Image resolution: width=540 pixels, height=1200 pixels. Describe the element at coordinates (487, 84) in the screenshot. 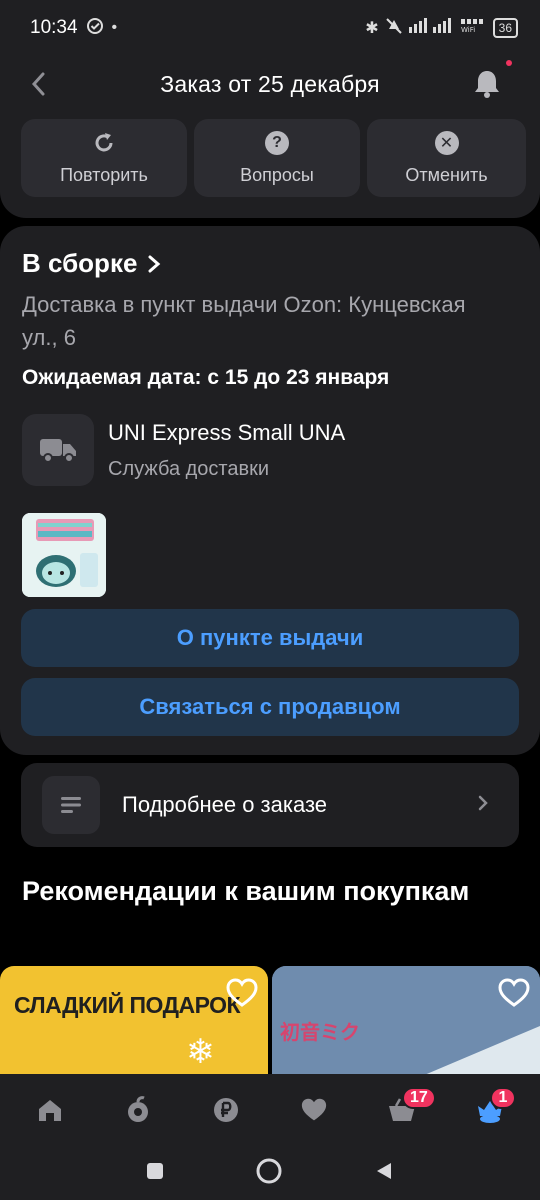

I see `bell-icon` at that location.